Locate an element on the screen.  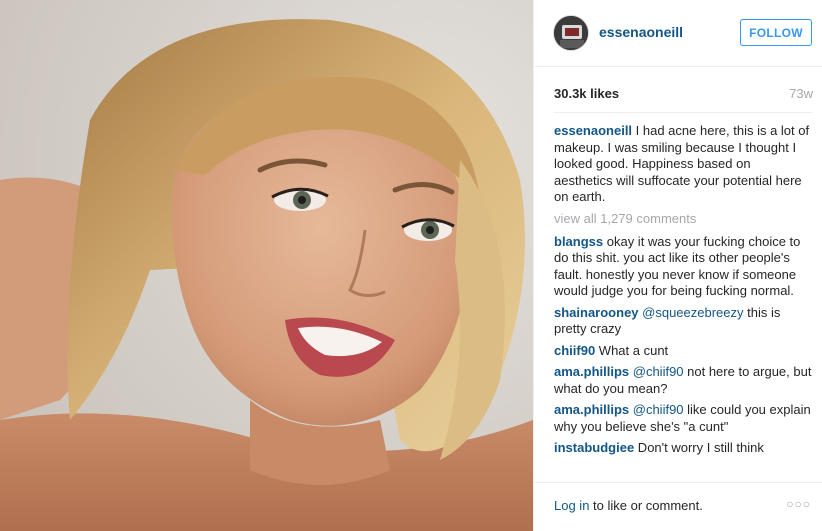
comment-text: What a cunt is located at coordinates (632, 350).